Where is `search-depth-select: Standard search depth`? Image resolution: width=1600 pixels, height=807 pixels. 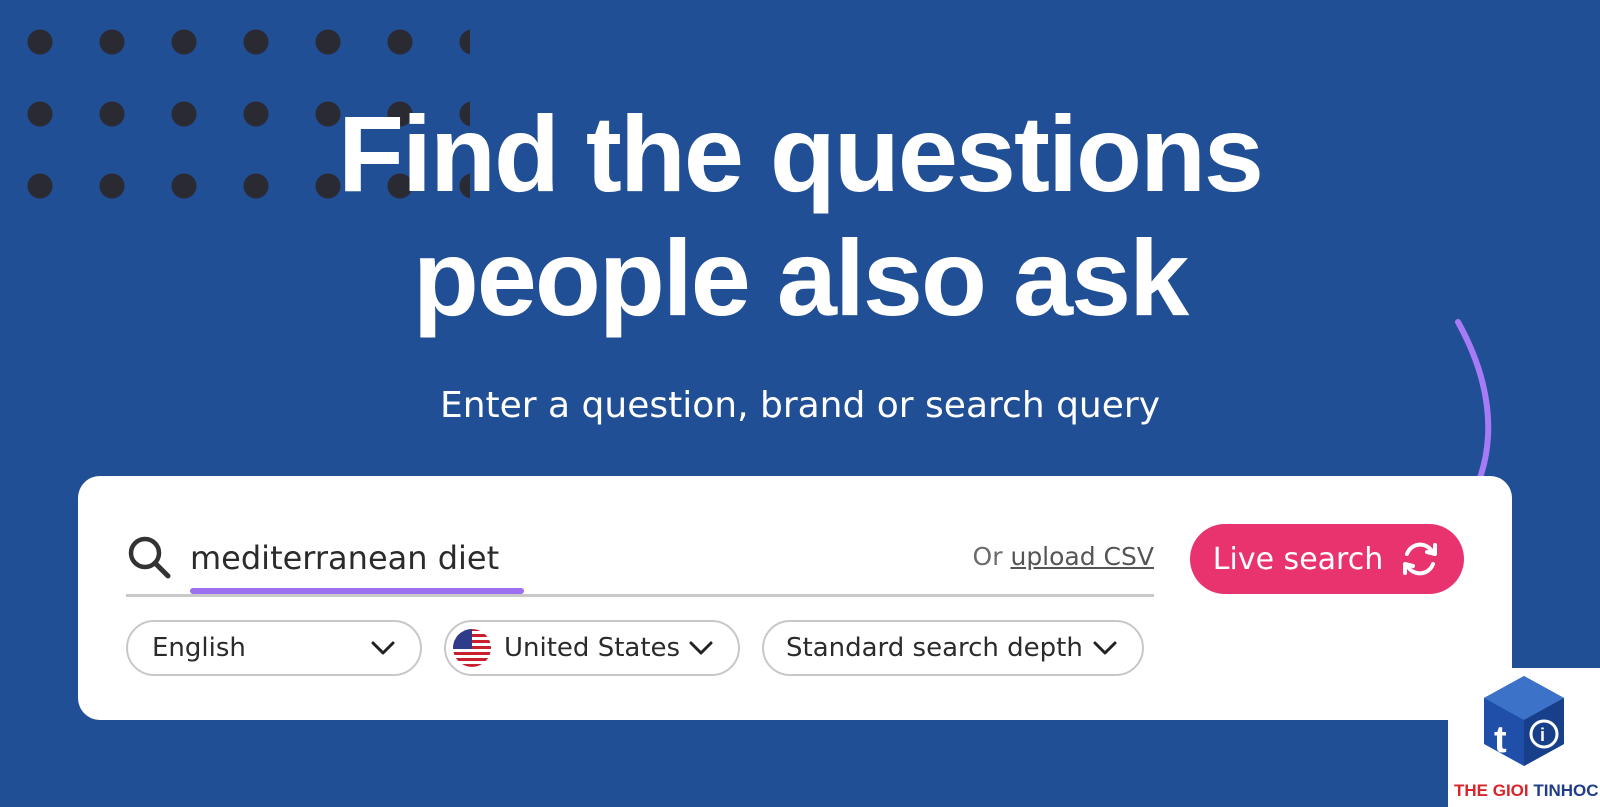 search-depth-select: Standard search depth is located at coordinates (953, 648).